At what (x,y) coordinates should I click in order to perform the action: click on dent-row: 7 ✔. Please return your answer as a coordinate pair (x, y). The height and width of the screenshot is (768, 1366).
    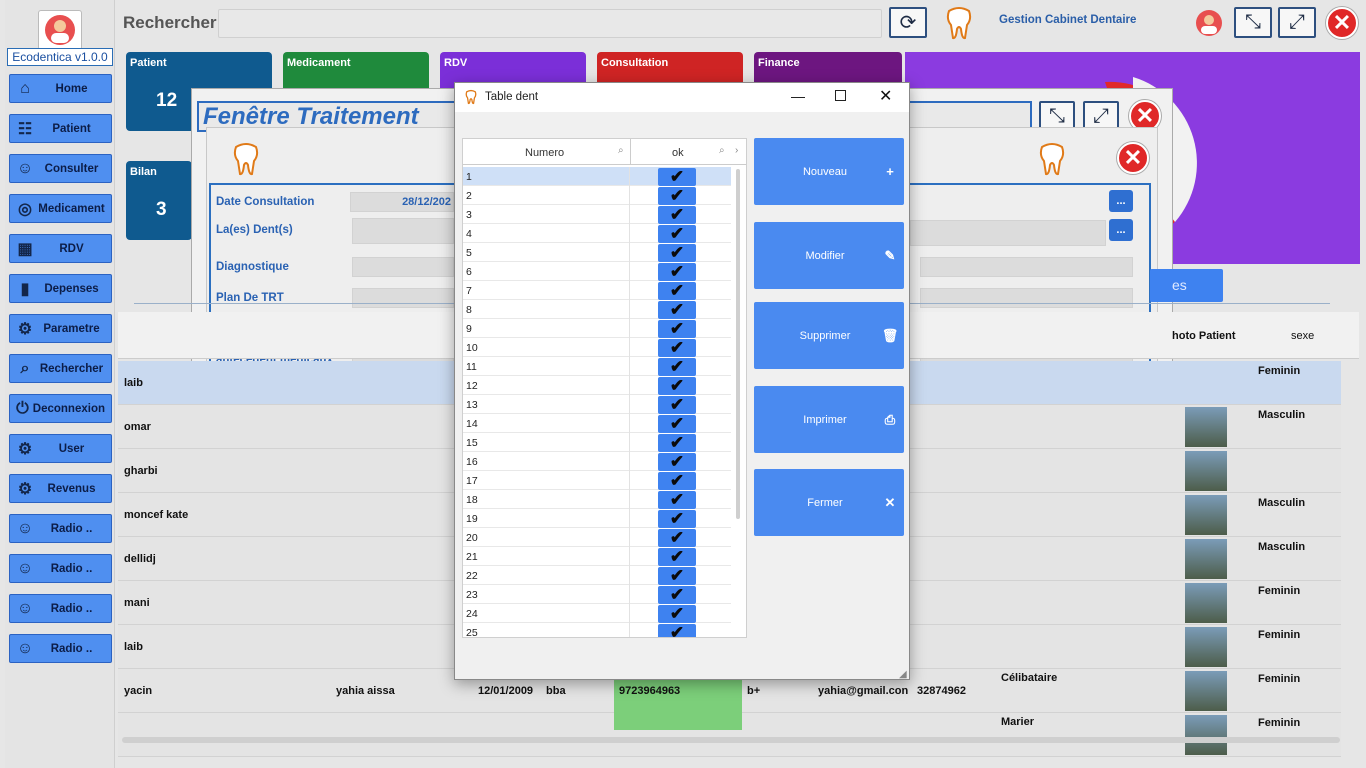
    Looking at the image, I should click on (597, 290).